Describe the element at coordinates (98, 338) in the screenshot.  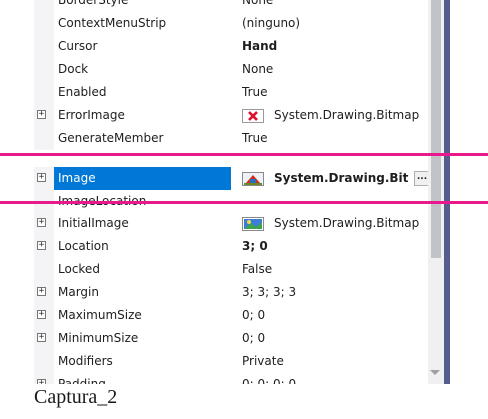
I see `property-name: MinimumSize` at that location.